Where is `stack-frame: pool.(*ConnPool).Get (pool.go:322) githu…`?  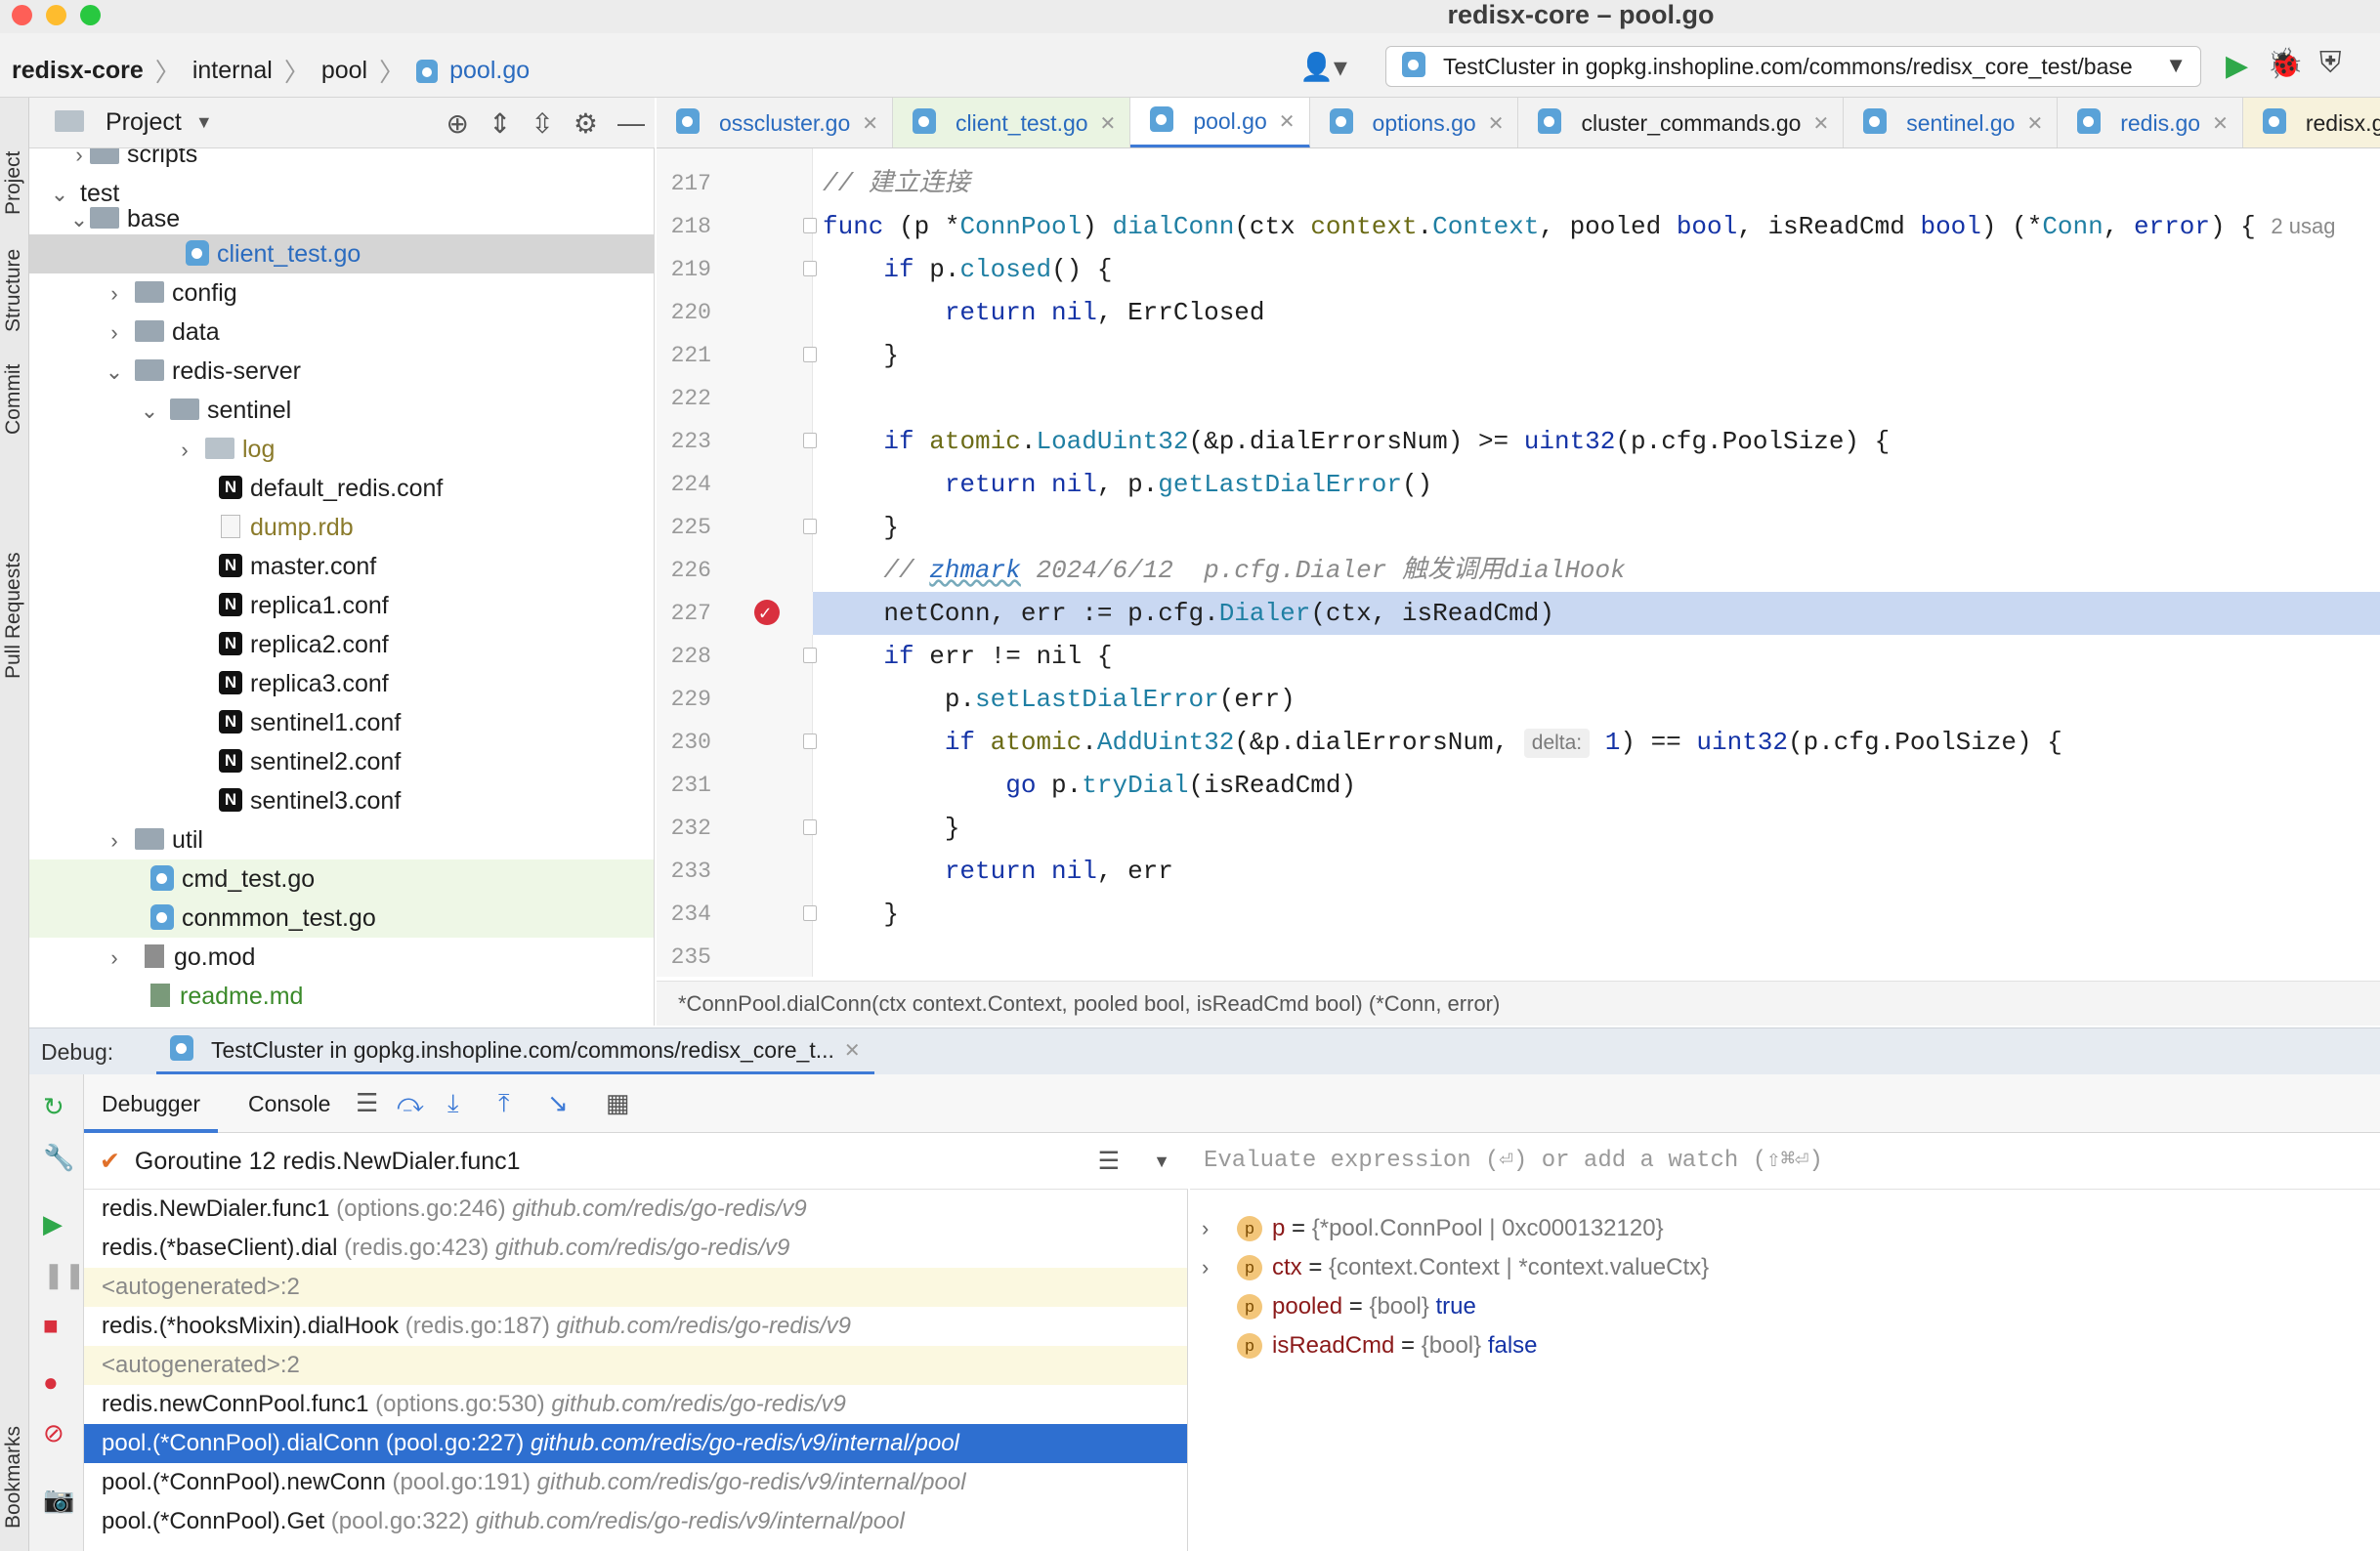
stack-frame: pool.(*ConnPool).Get (pool.go:322) githu… is located at coordinates (635, 1521).